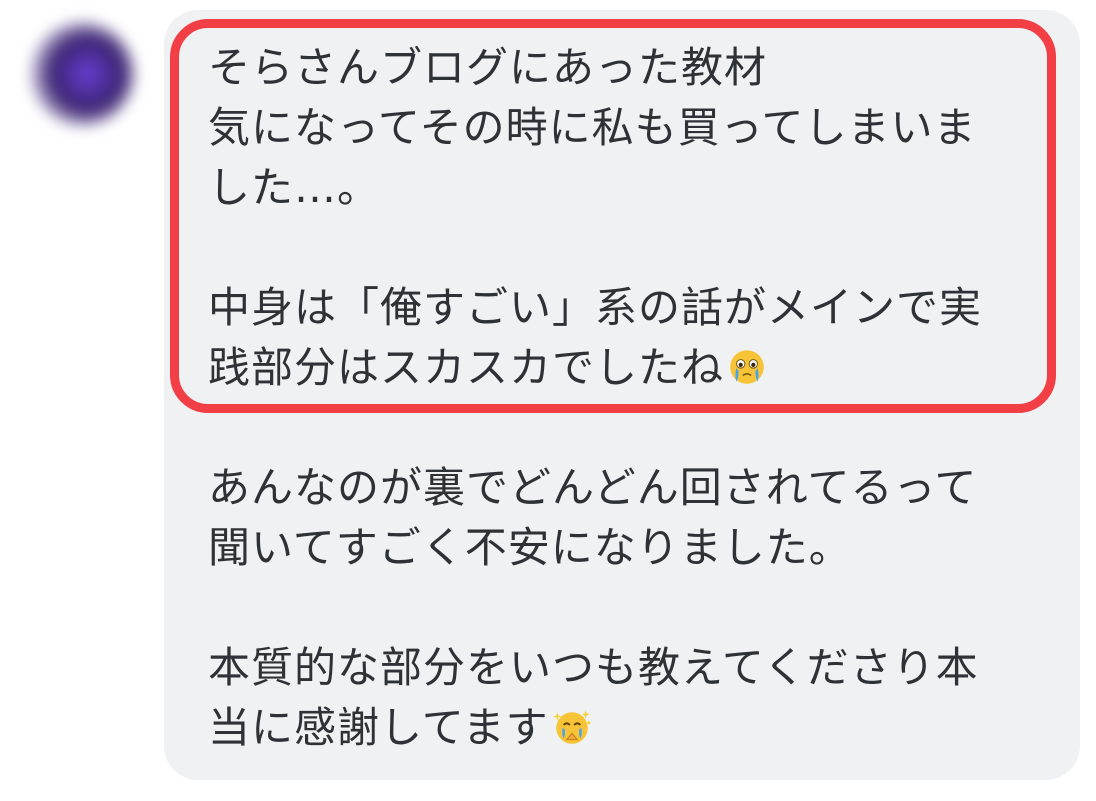  What do you see at coordinates (595, 248) in the screenshot?
I see `message-line-empty` at bounding box center [595, 248].